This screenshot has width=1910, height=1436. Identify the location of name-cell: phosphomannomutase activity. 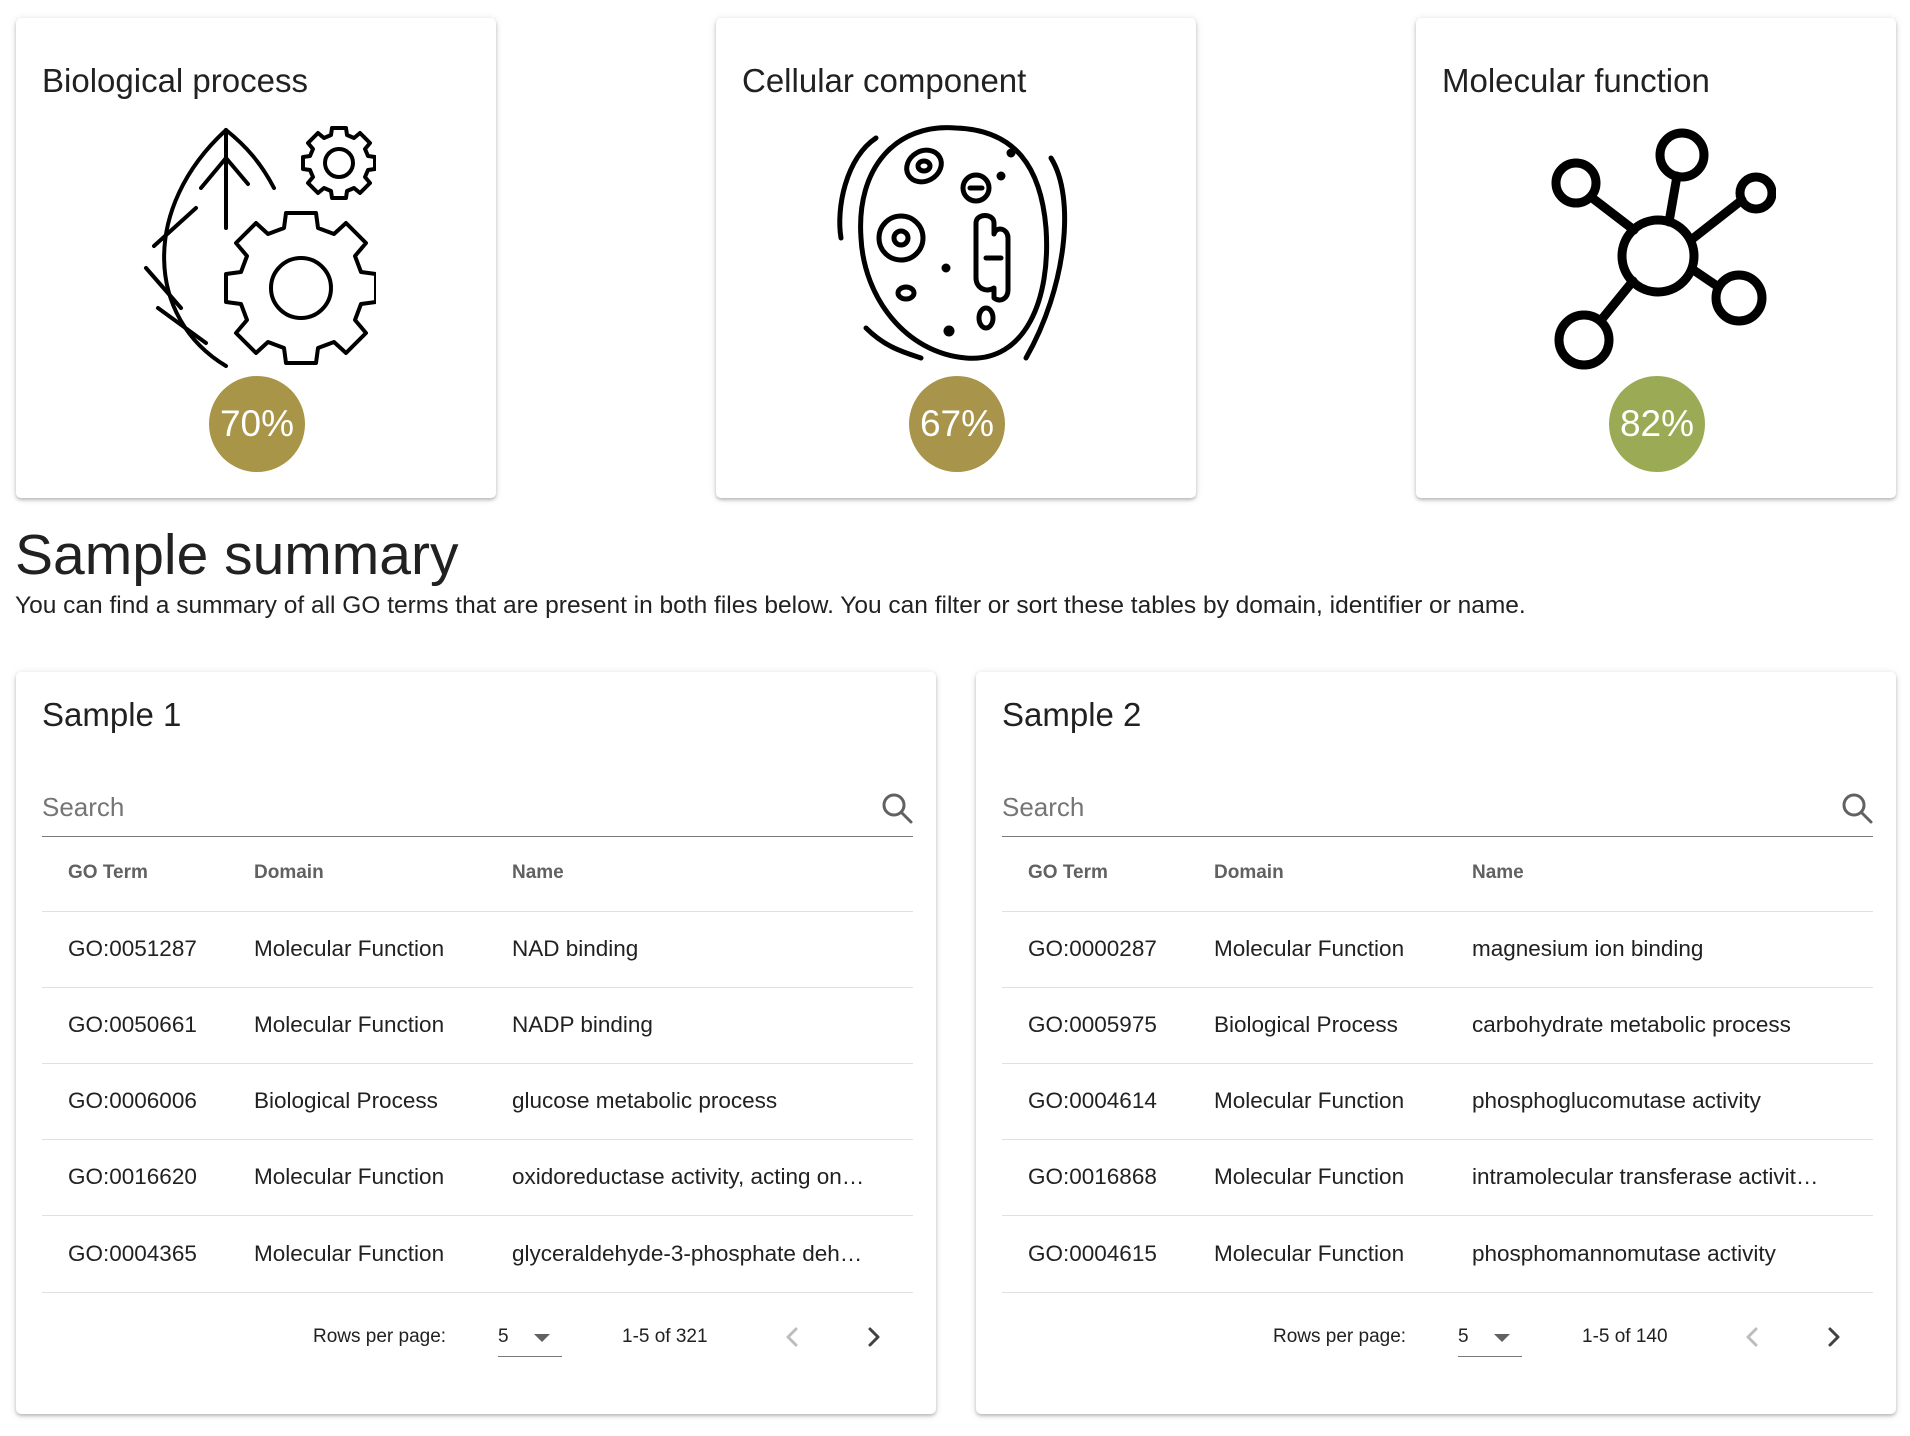
(1624, 1253).